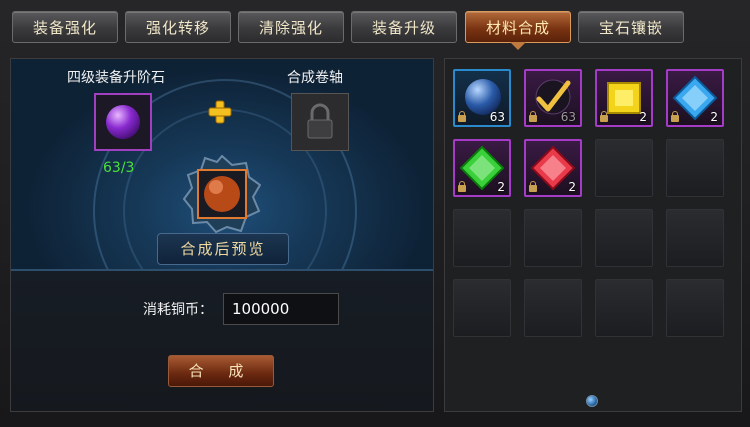  What do you see at coordinates (119, 168) in the screenshot?
I see `material-count: 63/3` at bounding box center [119, 168].